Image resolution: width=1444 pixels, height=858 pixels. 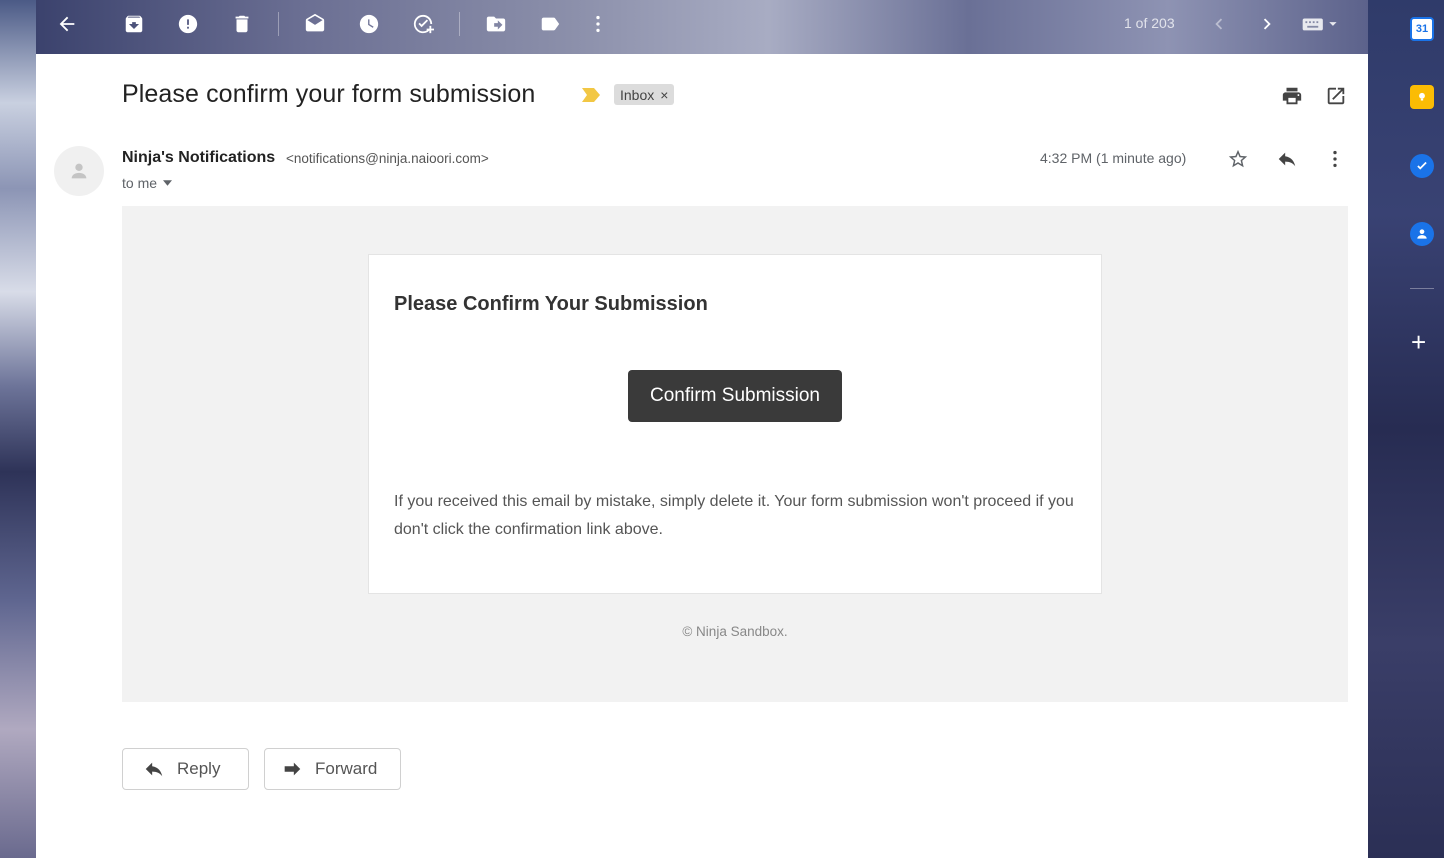 I want to click on message-timestamp: 4:32 PM (1 minute ago), so click(x=1113, y=158).